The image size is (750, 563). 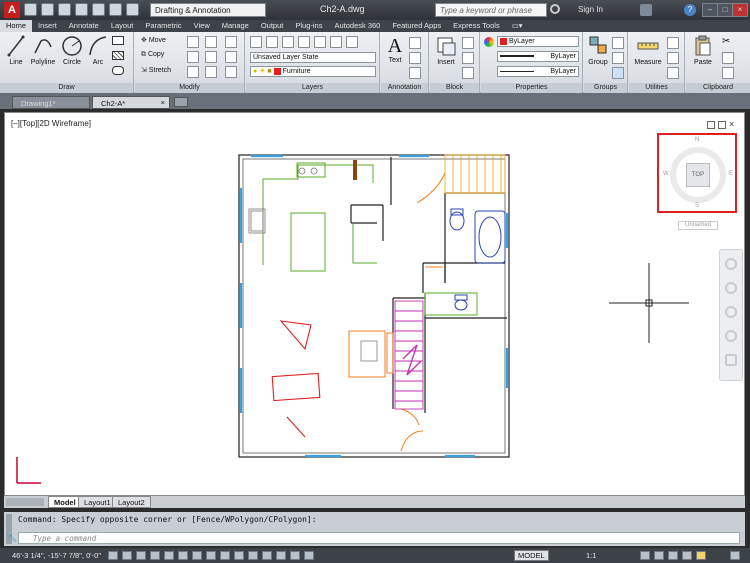 I want to click on lock-ui-icon, so click(x=659, y=555).